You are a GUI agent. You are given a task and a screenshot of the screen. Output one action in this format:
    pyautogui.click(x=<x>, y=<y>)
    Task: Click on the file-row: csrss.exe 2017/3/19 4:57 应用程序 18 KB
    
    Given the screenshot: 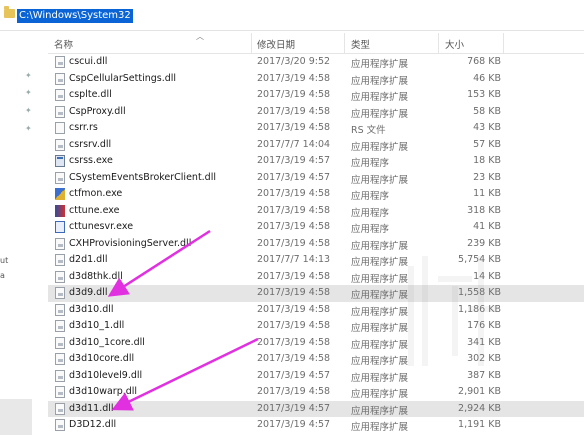 What is the action you would take?
    pyautogui.click(x=316, y=161)
    